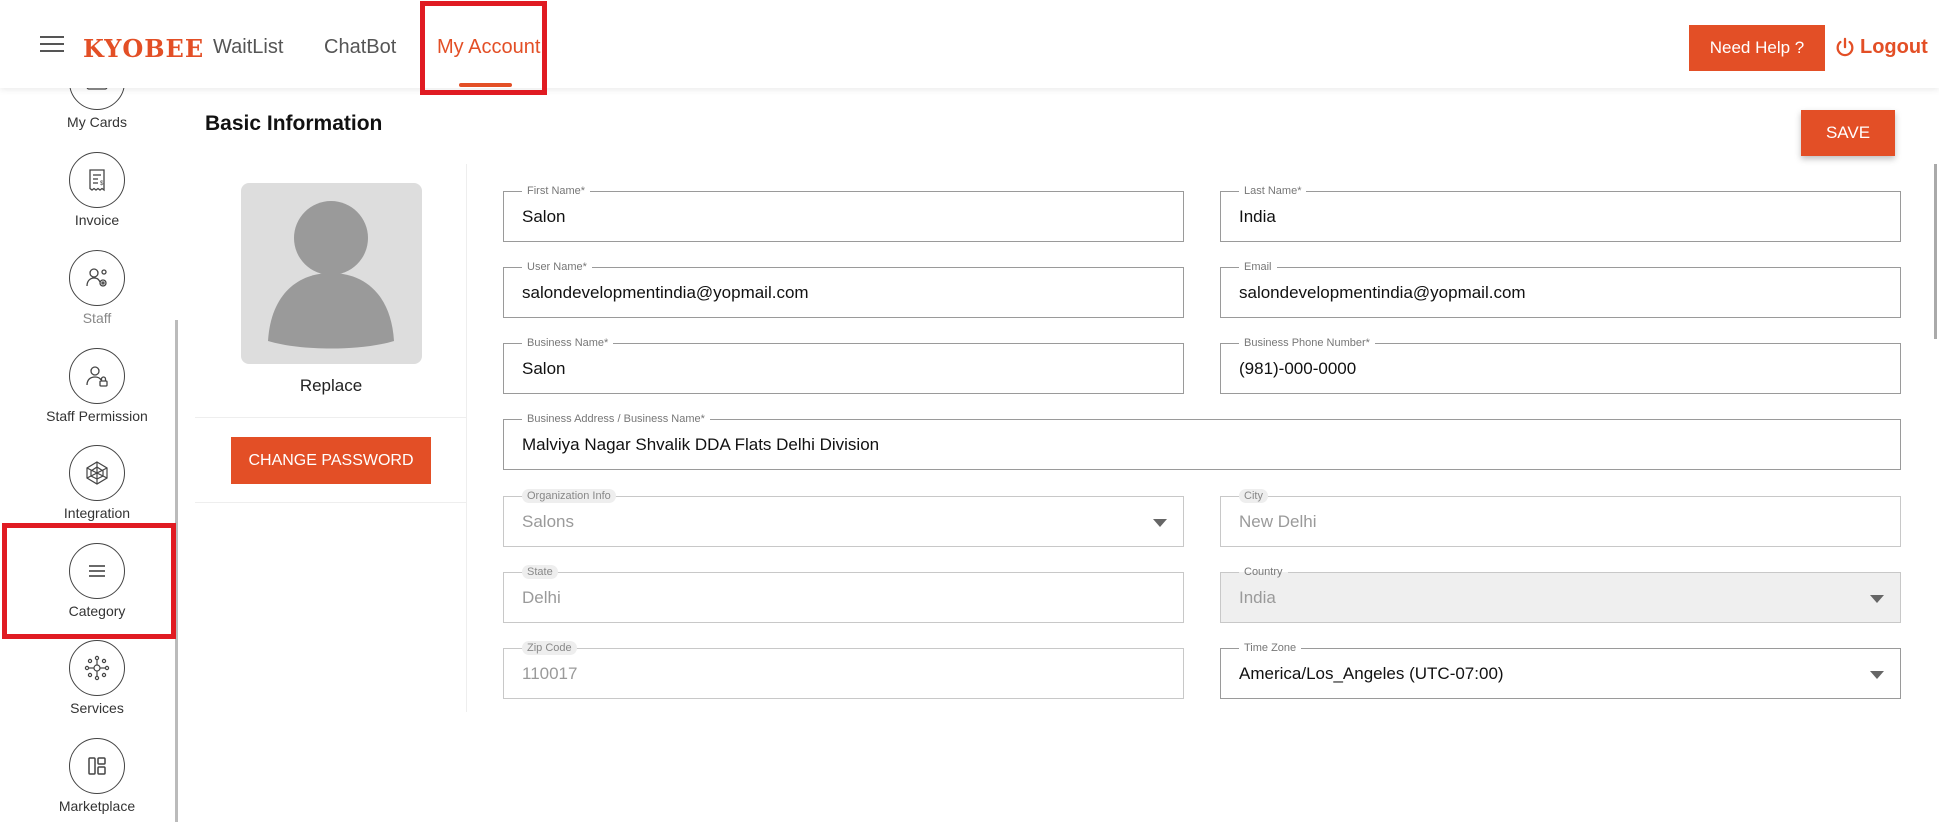 This screenshot has height=822, width=1939. Describe the element at coordinates (331, 460) in the screenshot. I see `change-password-button: CHANGE PASSWORD` at that location.